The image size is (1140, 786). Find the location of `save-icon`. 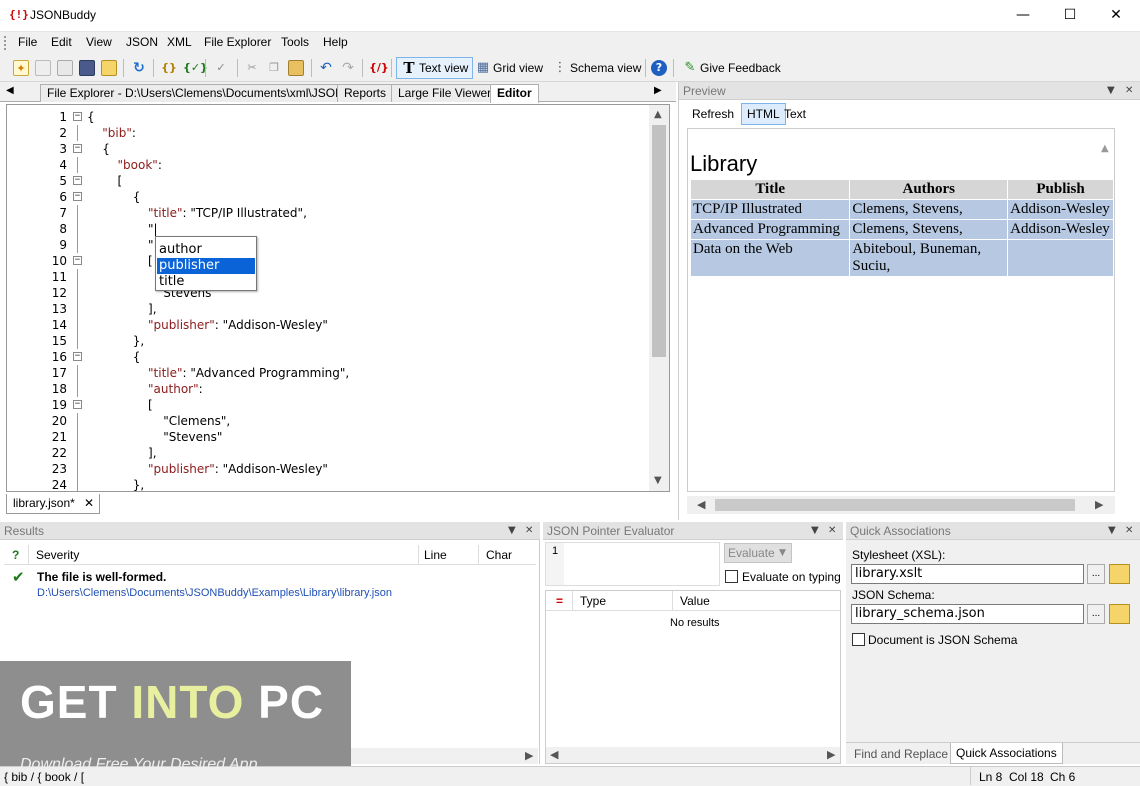

save-icon is located at coordinates (87, 68).